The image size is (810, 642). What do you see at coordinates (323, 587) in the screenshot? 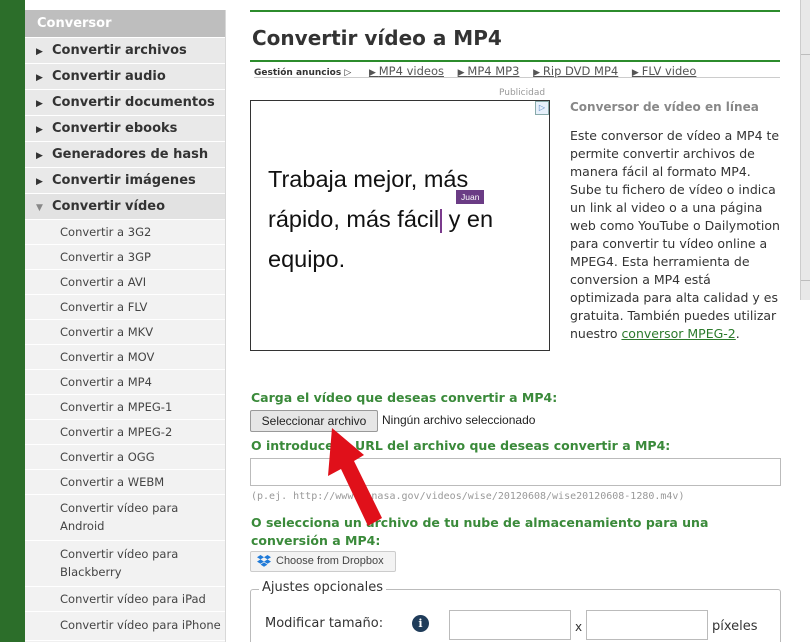
I see `optional-settings-legend: Ajustes opcionales` at bounding box center [323, 587].